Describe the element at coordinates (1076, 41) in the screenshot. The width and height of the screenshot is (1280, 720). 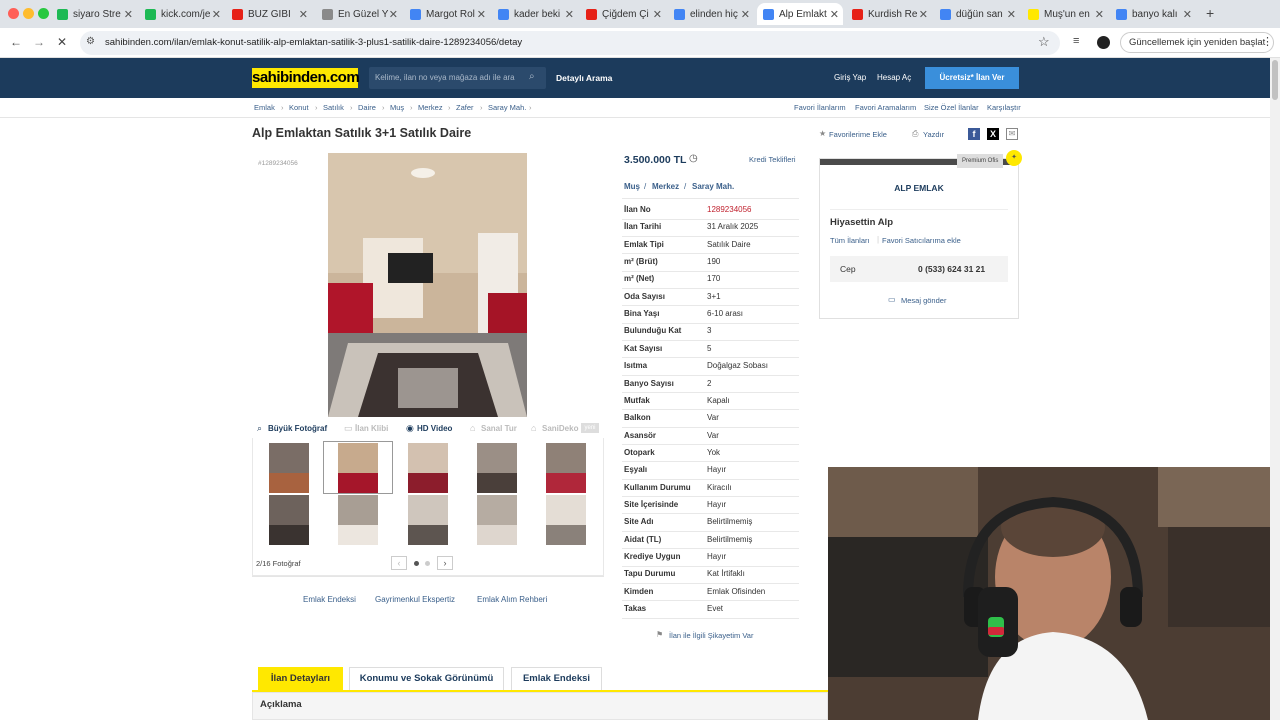
I see `media-control-icon: ≡` at that location.